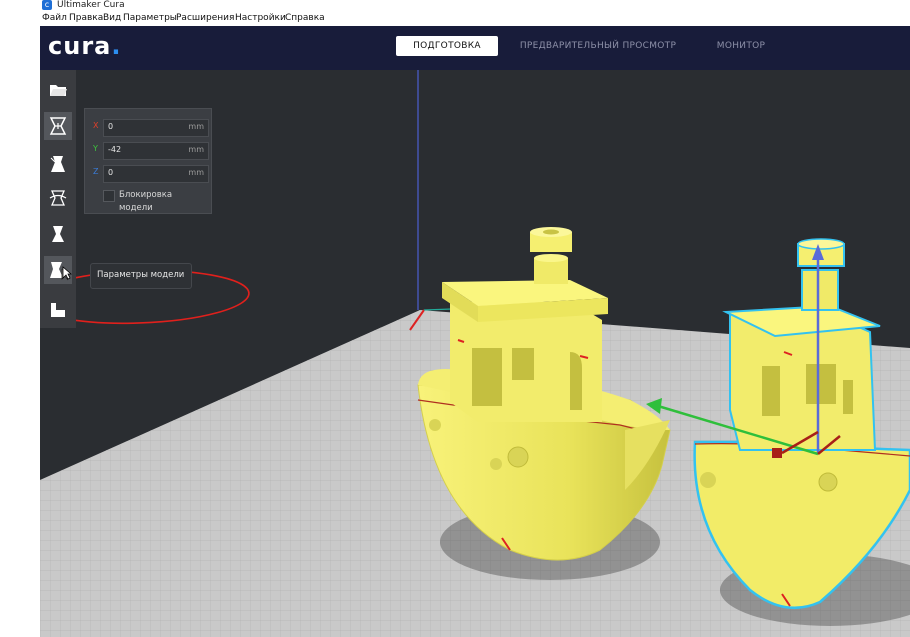 This screenshot has height=637, width=910. I want to click on x-input: 0 mm, so click(156, 128).